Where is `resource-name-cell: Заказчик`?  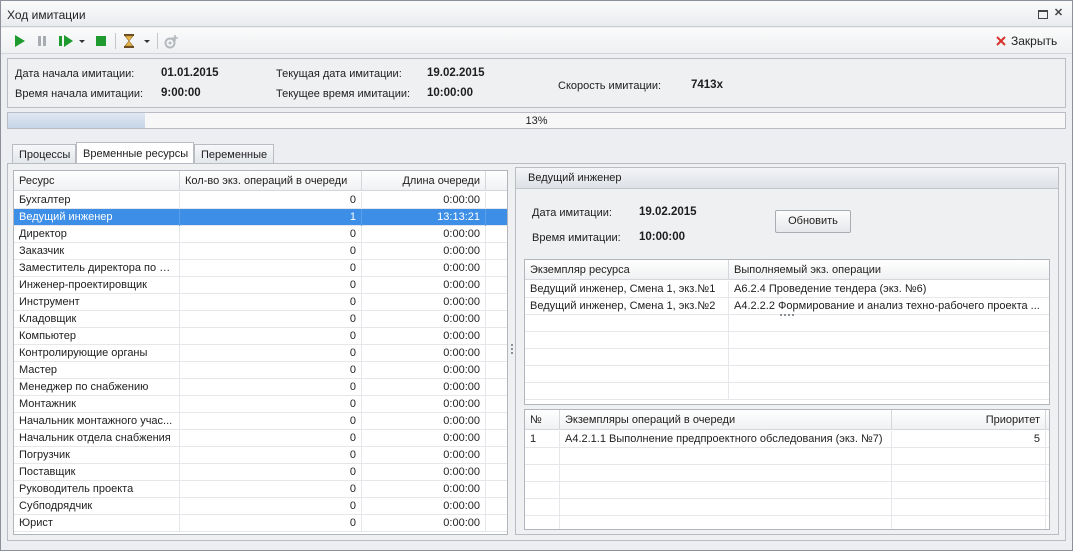
resource-name-cell: Заказчик is located at coordinates (97, 251).